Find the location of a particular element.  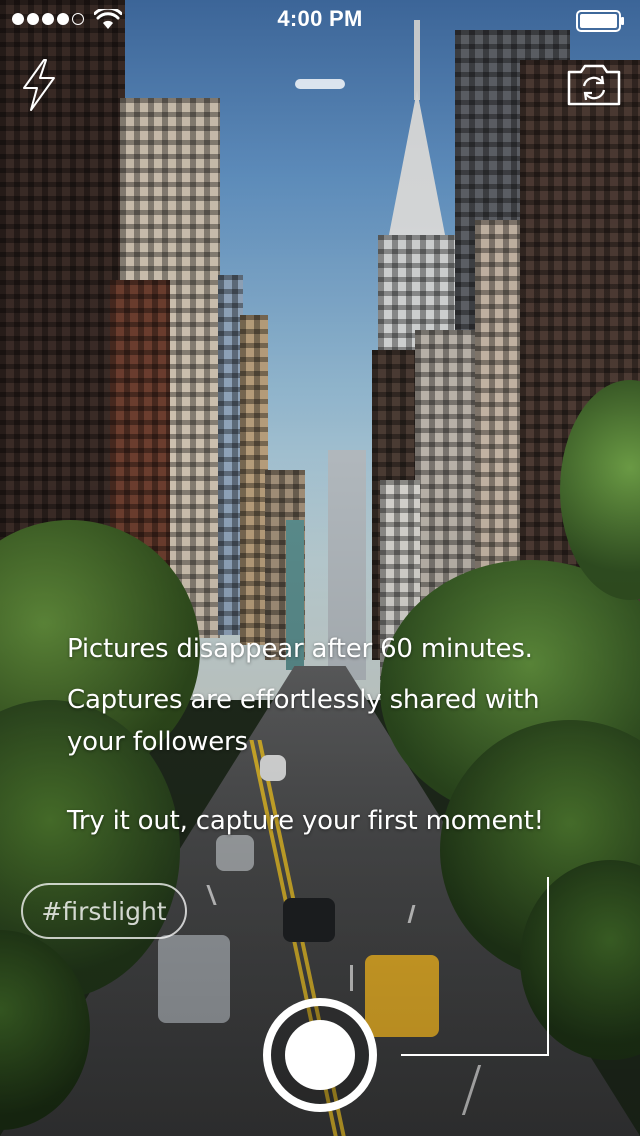

camera-switch-icon is located at coordinates (594, 85).